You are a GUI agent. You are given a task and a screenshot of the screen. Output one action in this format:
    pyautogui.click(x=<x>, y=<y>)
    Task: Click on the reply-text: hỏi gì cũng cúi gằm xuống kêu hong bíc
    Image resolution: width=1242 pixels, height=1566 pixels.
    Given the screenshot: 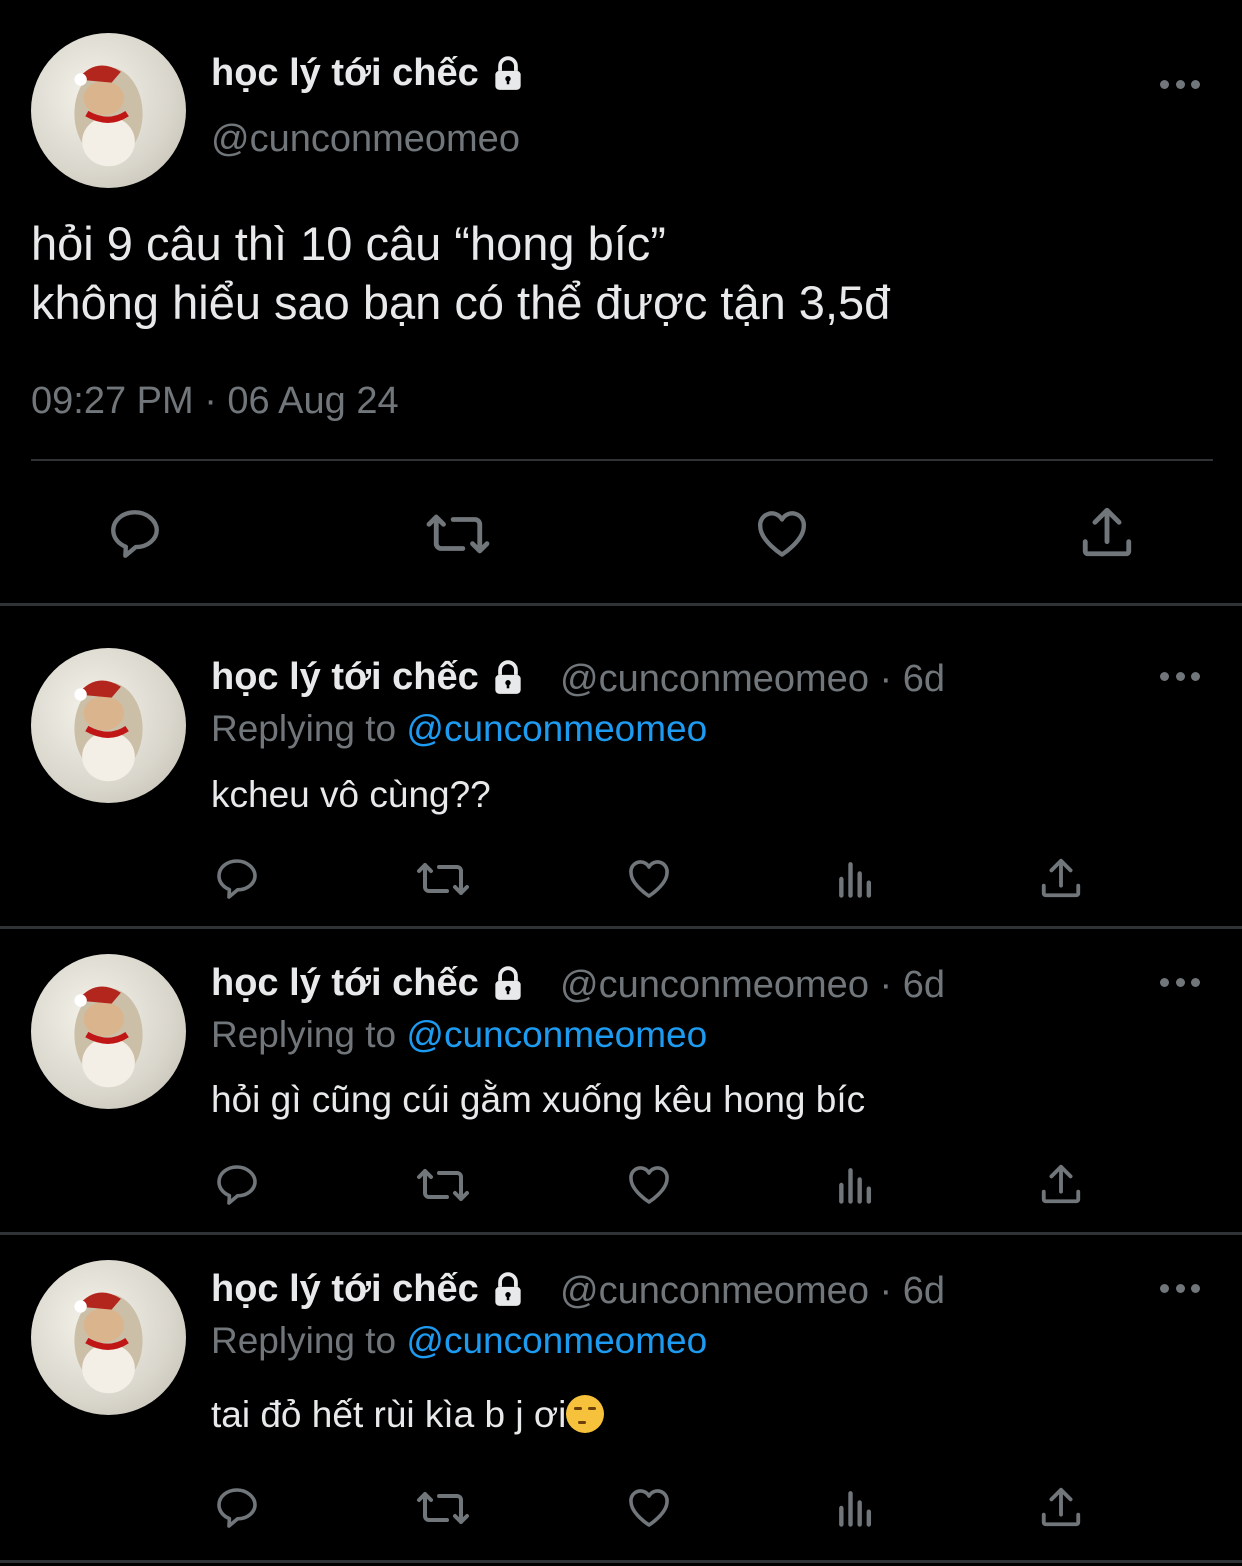 What is the action you would take?
    pyautogui.click(x=538, y=1099)
    